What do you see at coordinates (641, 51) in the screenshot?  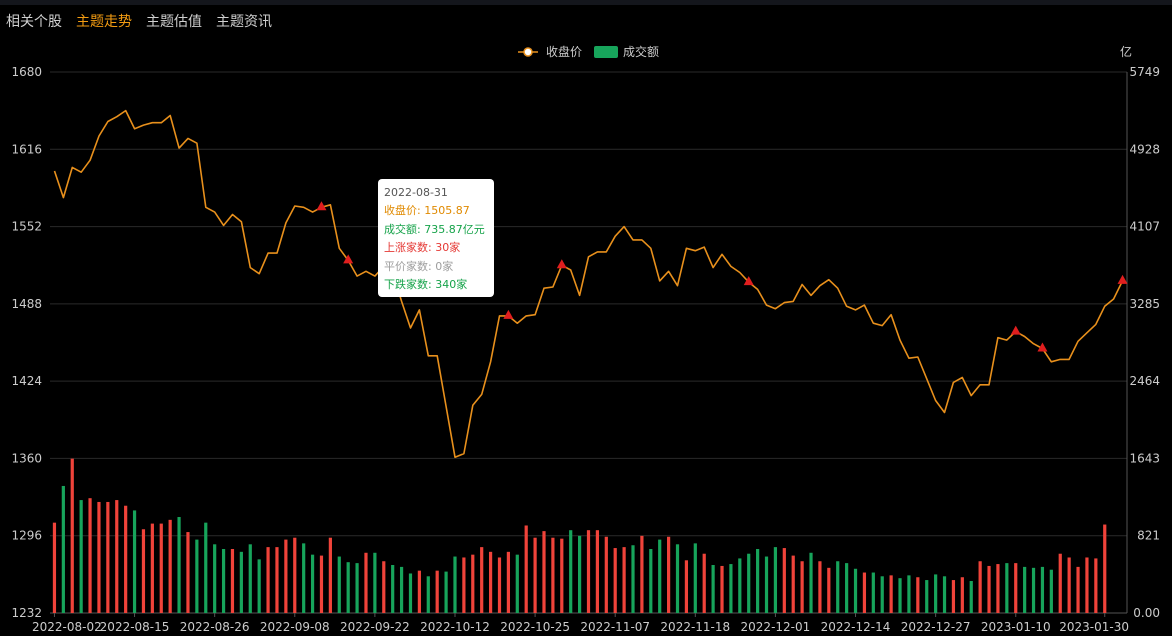 I see `legend-volume-label: 成交额` at bounding box center [641, 51].